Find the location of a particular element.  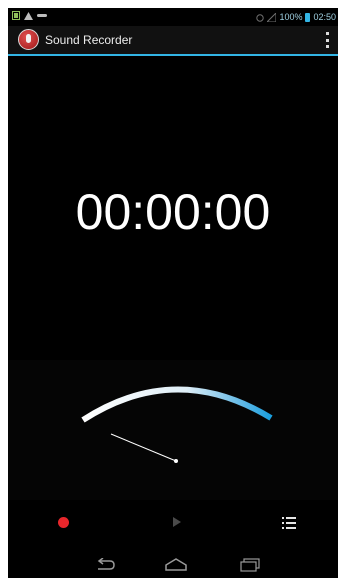

battery-percent: 100% is located at coordinates (291, 17).